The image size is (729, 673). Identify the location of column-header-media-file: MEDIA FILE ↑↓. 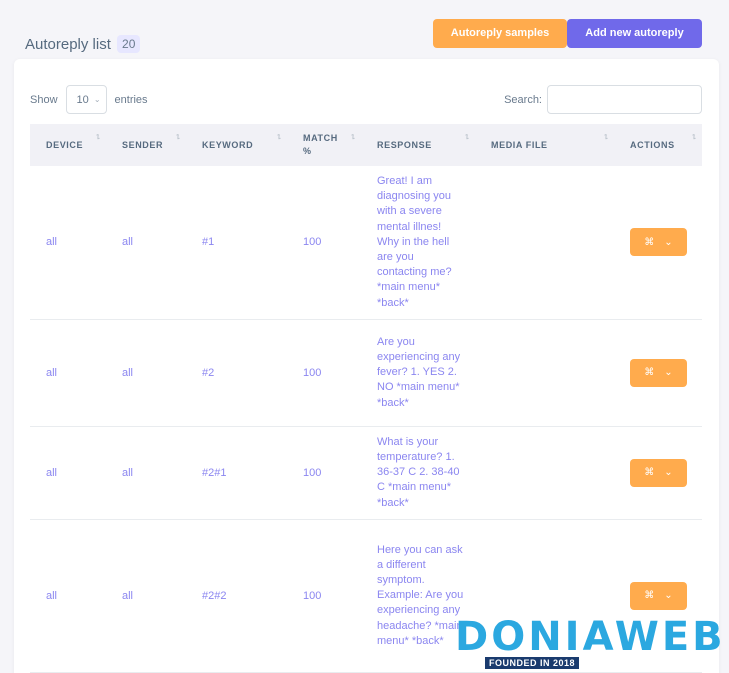
(544, 145).